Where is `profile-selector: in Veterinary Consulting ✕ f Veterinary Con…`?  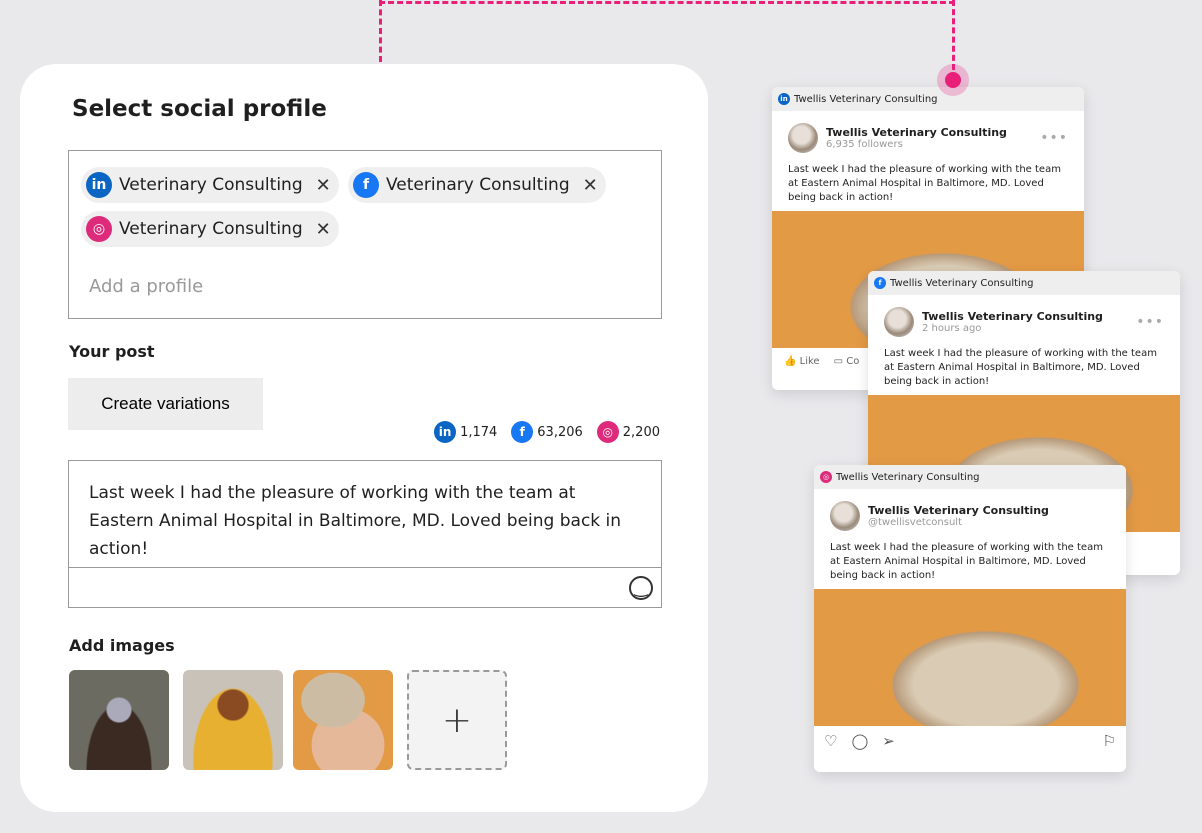 profile-selector: in Veterinary Consulting ✕ f Veterinary Con… is located at coordinates (365, 234).